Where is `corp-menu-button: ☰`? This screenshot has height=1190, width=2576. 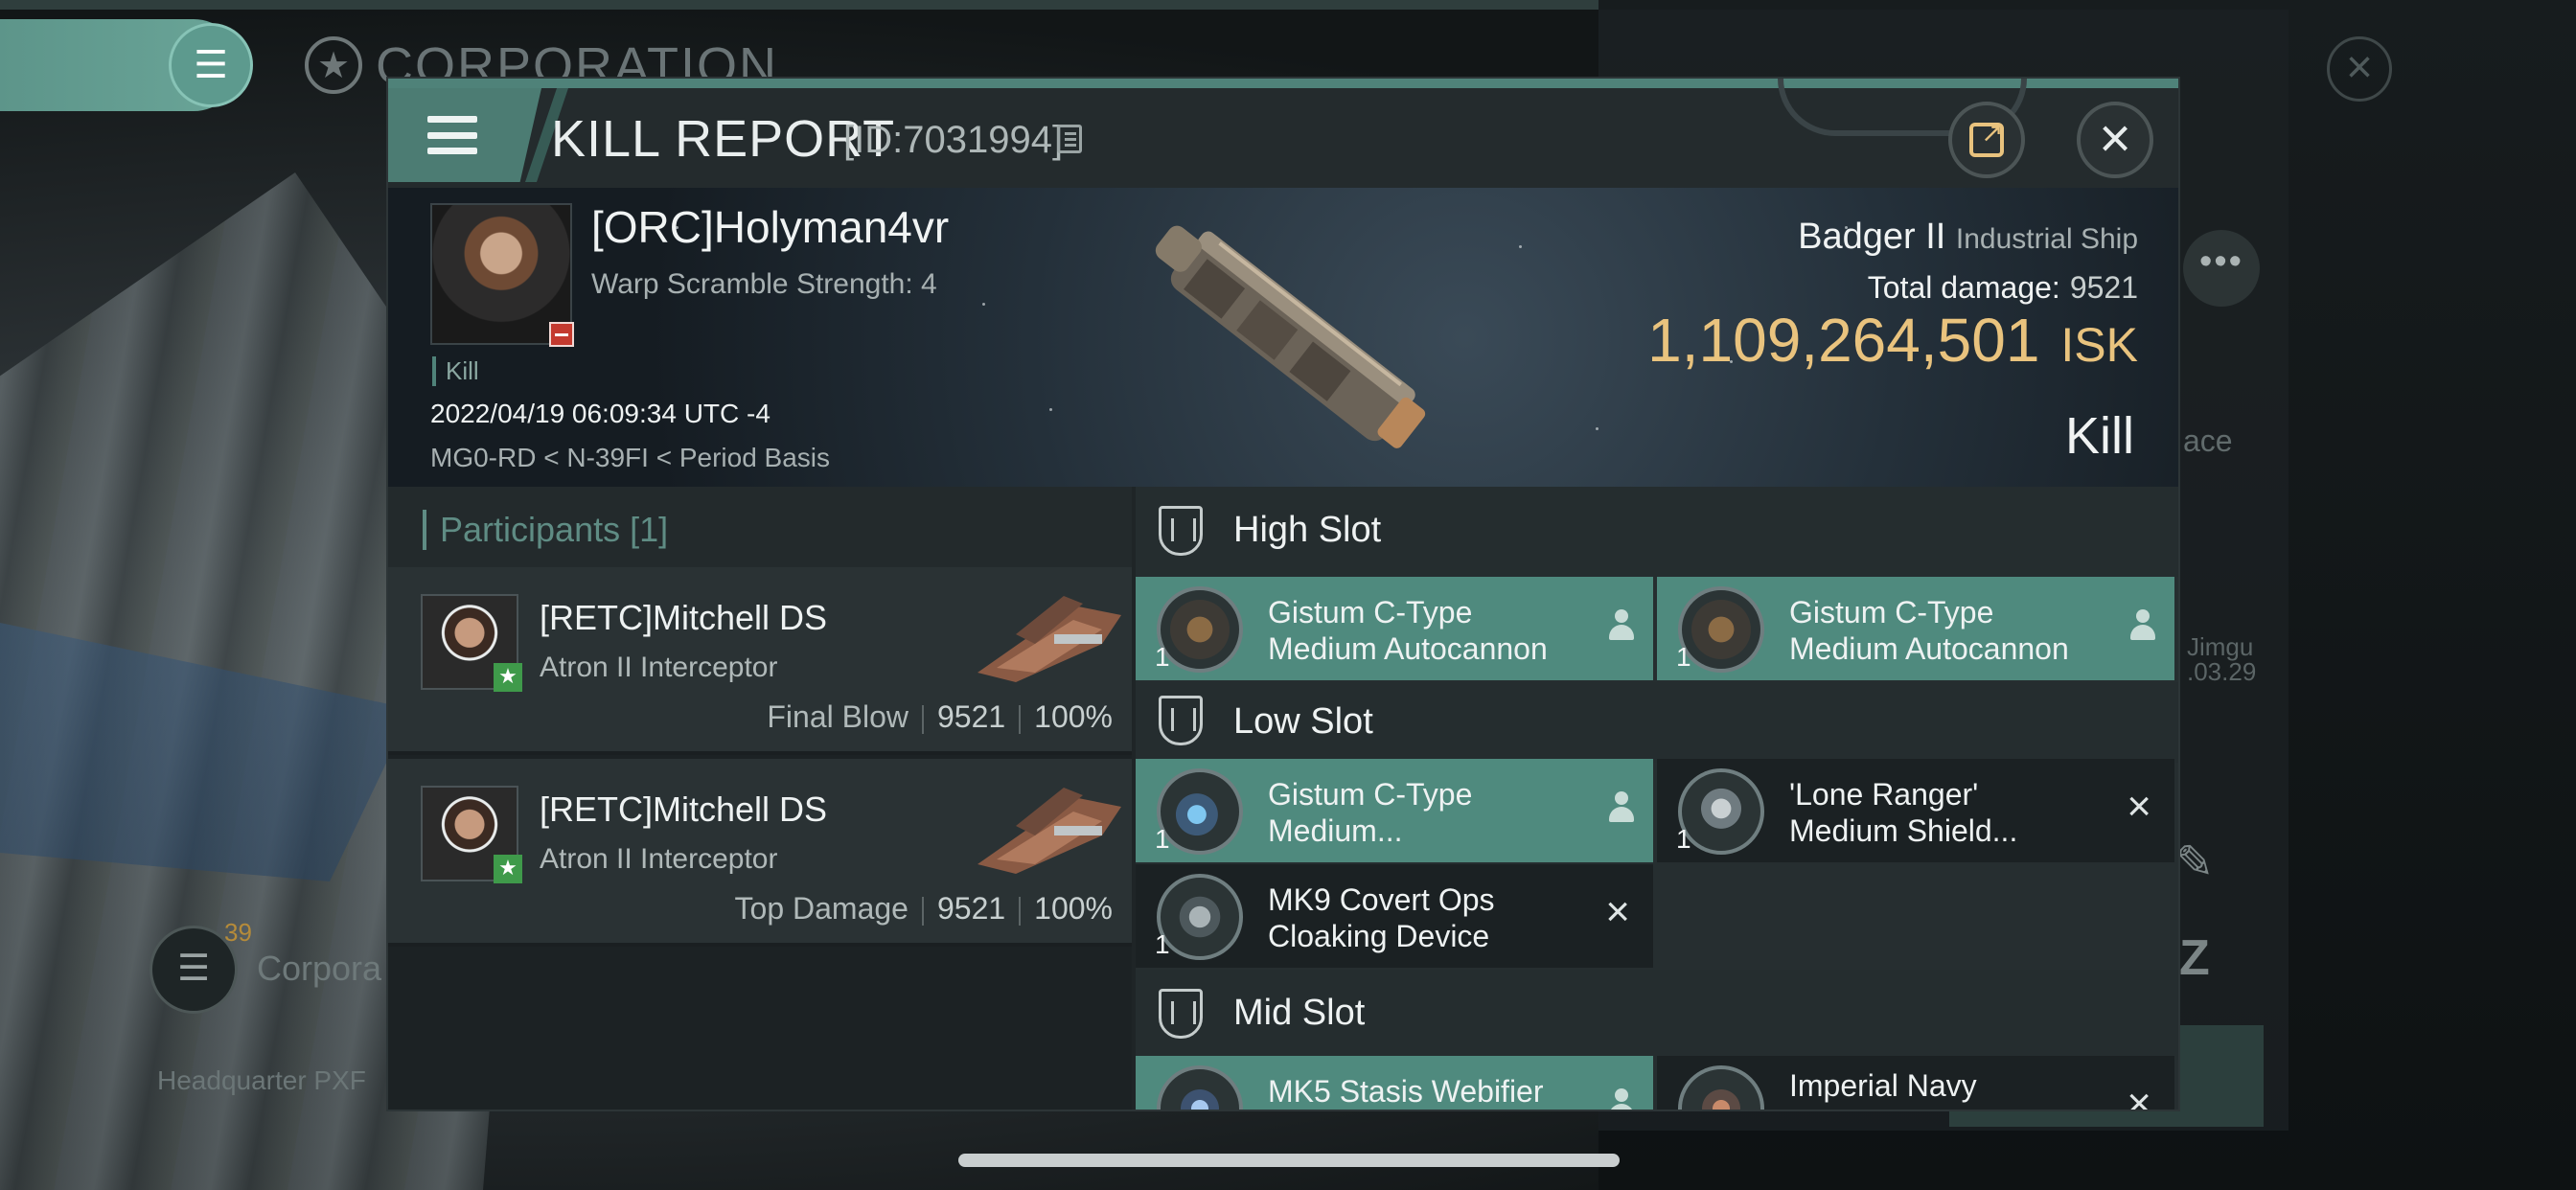 corp-menu-button: ☰ is located at coordinates (211, 65).